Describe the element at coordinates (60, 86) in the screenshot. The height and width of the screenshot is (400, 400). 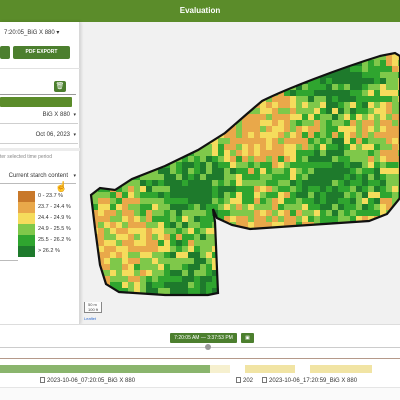
I see `trash-icon: 🗑` at that location.